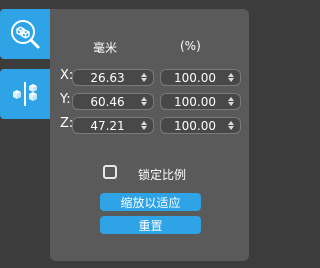  I want to click on tab-scale, so click(25, 34).